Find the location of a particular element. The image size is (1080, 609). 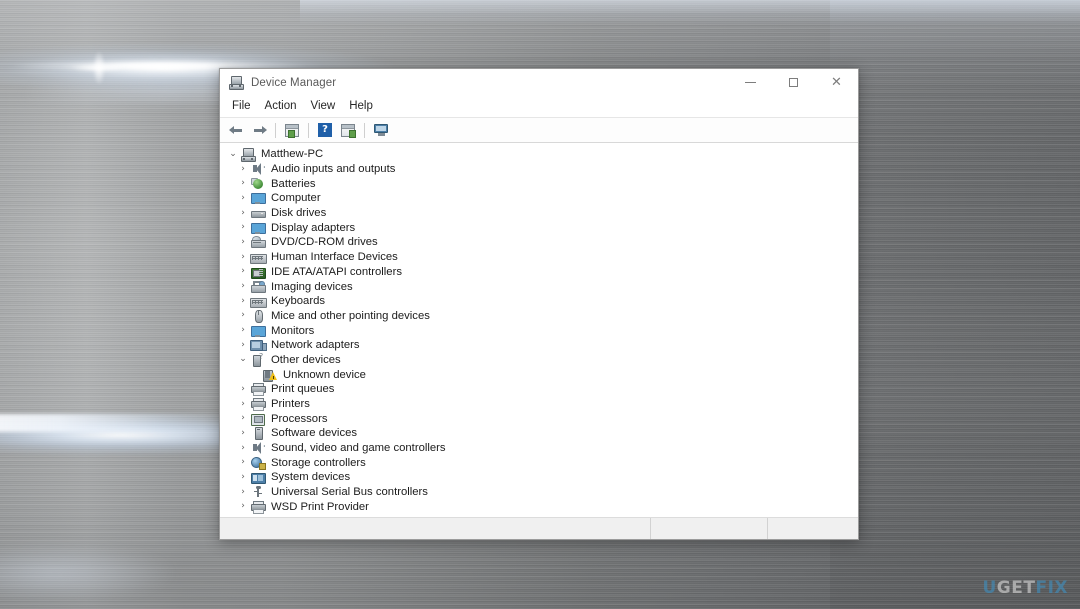

ugetfix-watermark: UGETFIX is located at coordinates (1025, 588).